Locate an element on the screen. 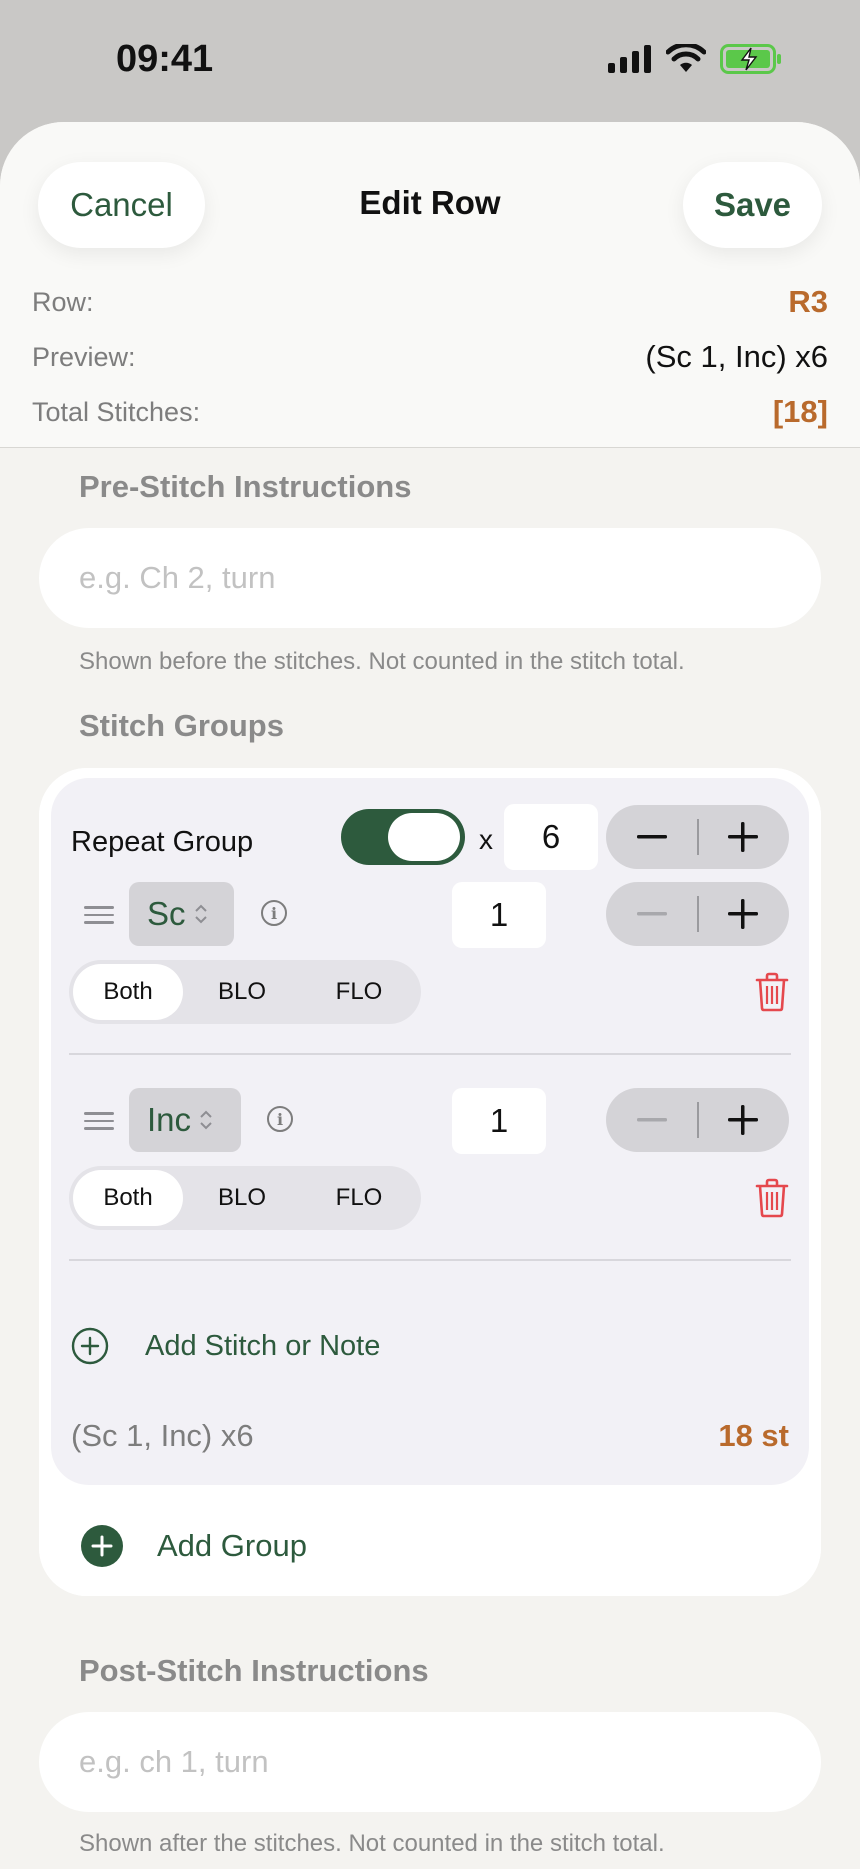 The image size is (860, 1869). decrement-button is located at coordinates (652, 837).